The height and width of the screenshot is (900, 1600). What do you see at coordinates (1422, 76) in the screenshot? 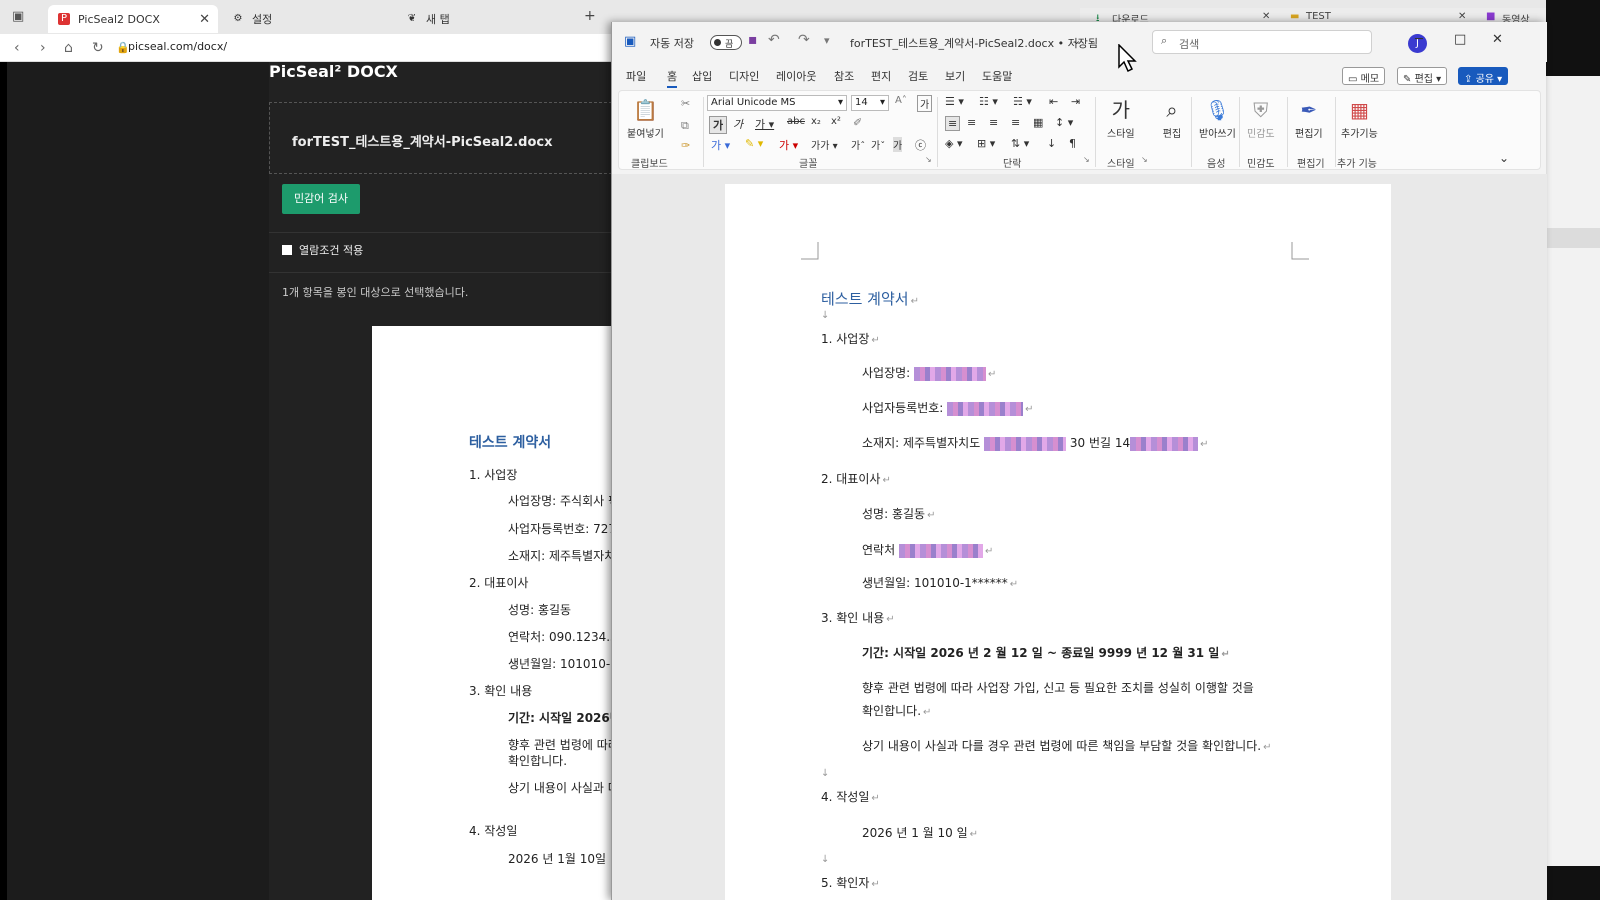
I see `edit-mode-button: ✎ 편집 ▾` at bounding box center [1422, 76].